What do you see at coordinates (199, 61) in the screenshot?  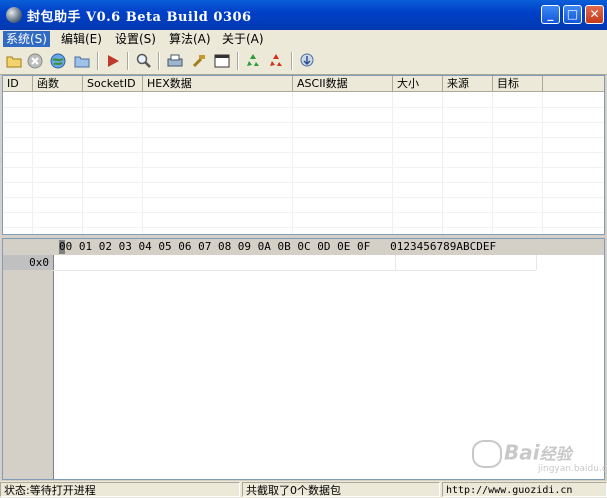 I see `tools-icon` at bounding box center [199, 61].